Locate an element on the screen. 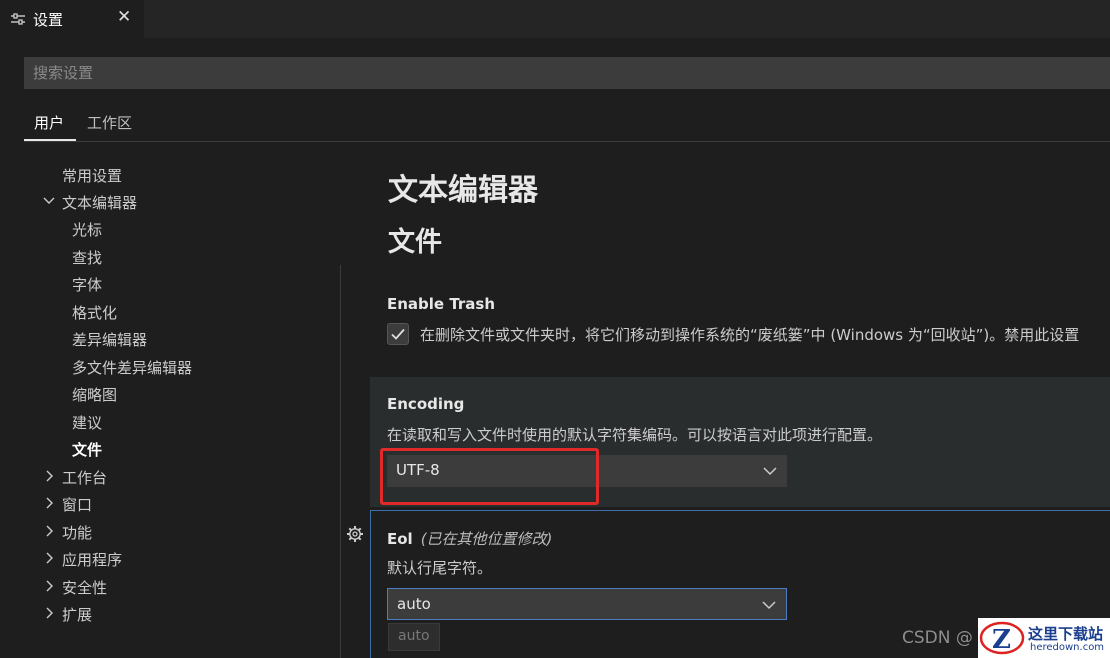  encoding-title: Encoding is located at coordinates (426, 404).